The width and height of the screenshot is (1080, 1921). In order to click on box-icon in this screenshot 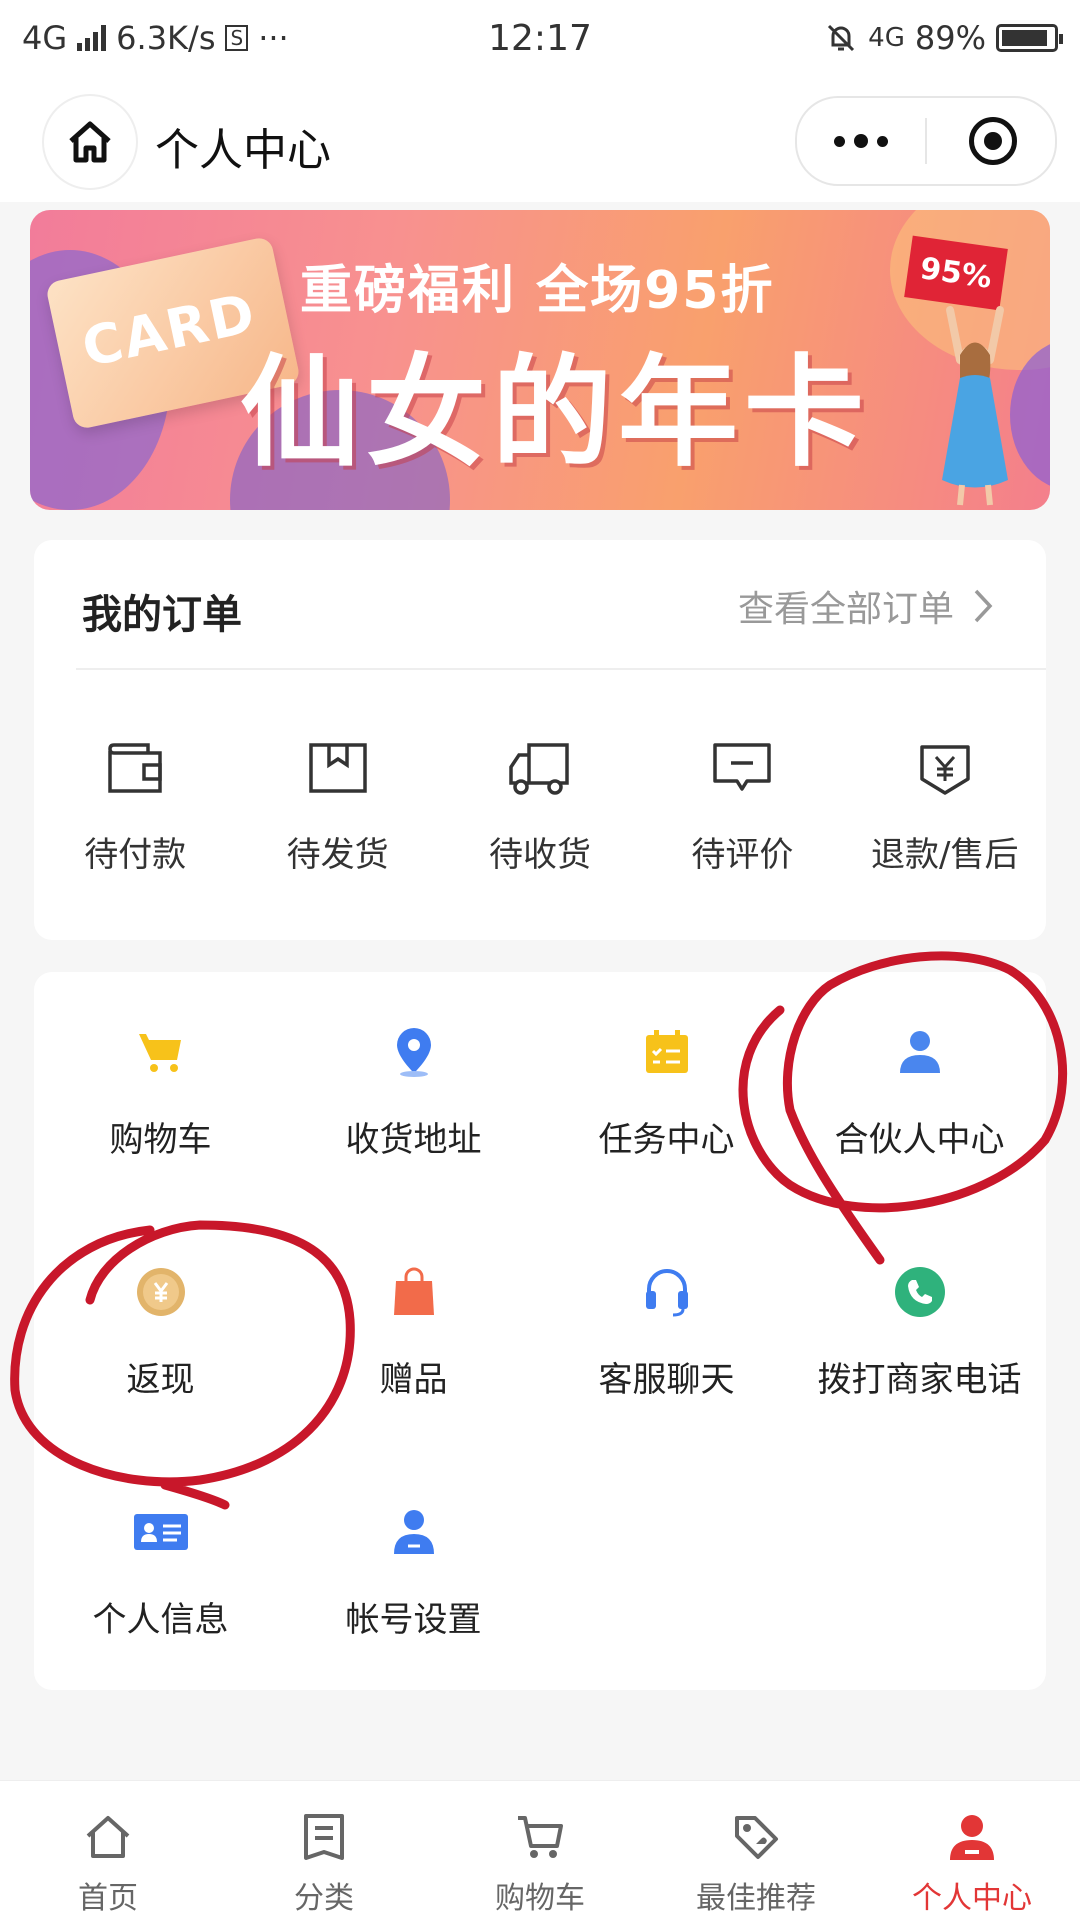, I will do `click(337, 768)`.